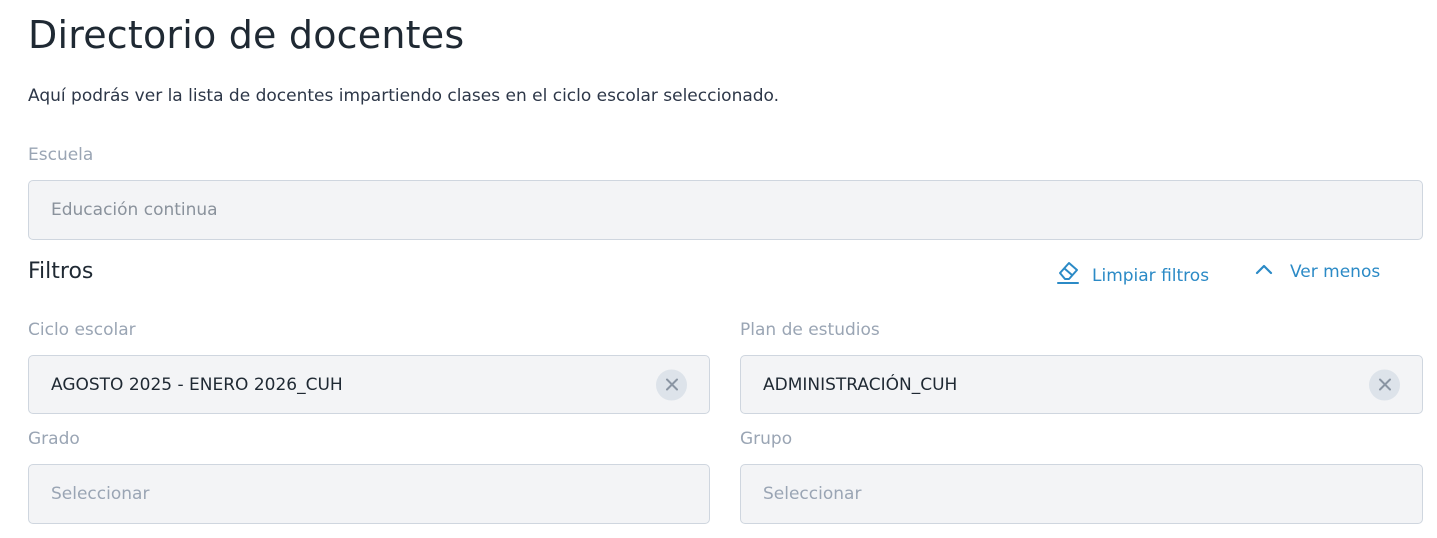 The image size is (1437, 538). What do you see at coordinates (766, 439) in the screenshot?
I see `group-label: Grupo` at bounding box center [766, 439].